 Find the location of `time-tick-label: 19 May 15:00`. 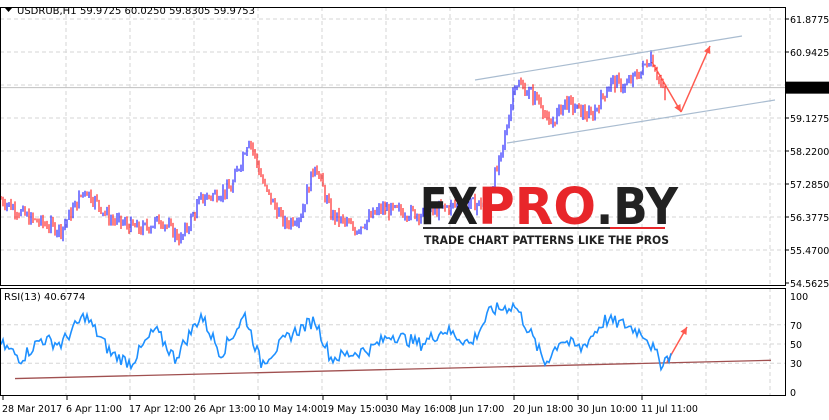

time-tick-label: 19 May 15:00 is located at coordinates (354, 409).